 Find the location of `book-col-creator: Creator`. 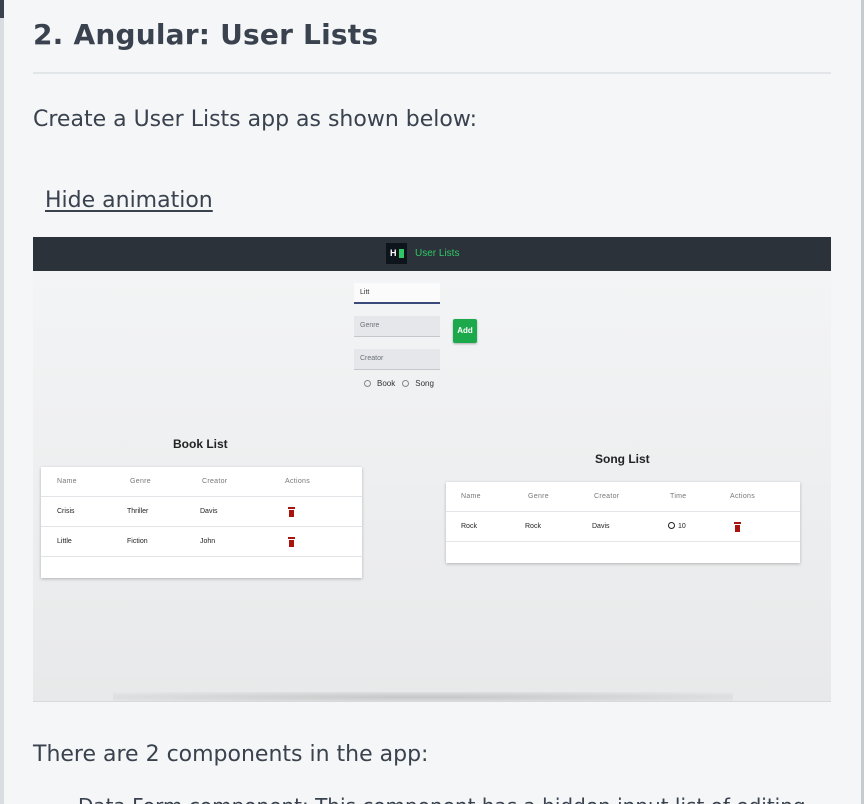

book-col-creator: Creator is located at coordinates (215, 481).